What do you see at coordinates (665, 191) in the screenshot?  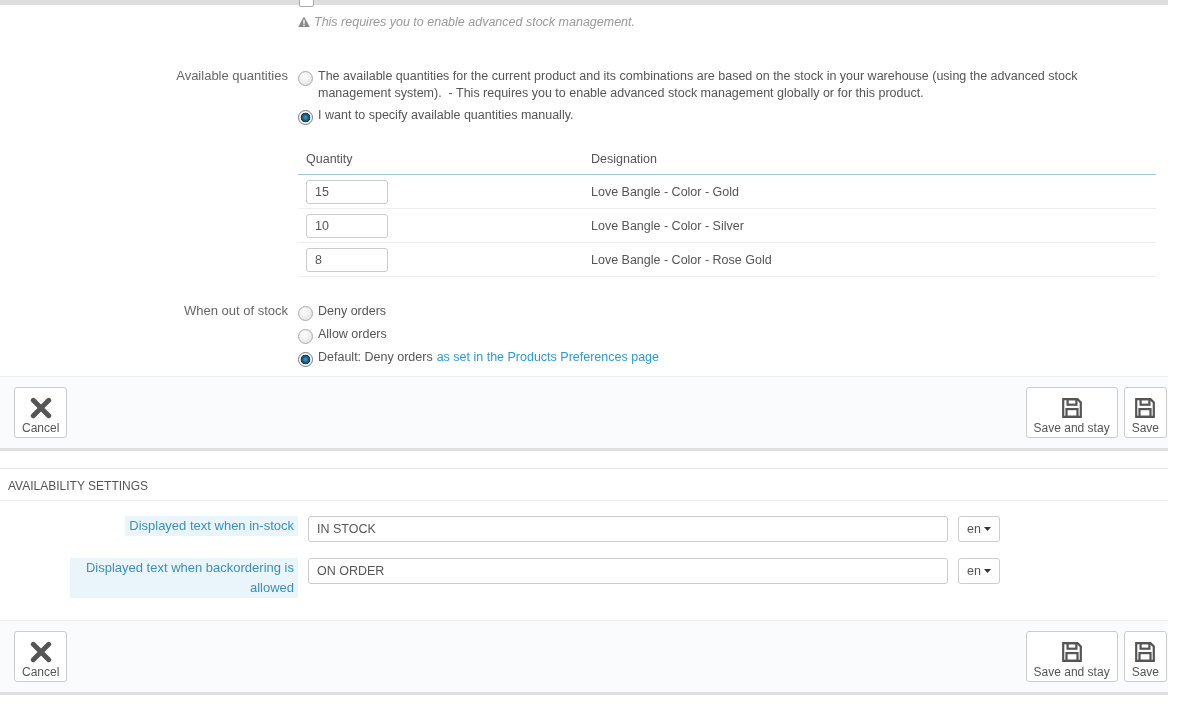 I see `designation-text: Love Bangle - Color - Gold` at bounding box center [665, 191].